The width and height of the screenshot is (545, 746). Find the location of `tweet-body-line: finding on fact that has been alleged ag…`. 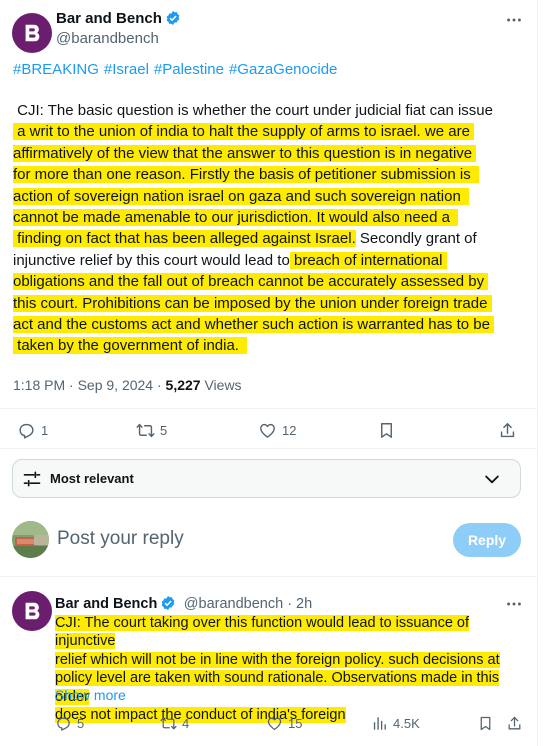

tweet-body-line: finding on fact that has been alleged ag… is located at coordinates (268, 238).